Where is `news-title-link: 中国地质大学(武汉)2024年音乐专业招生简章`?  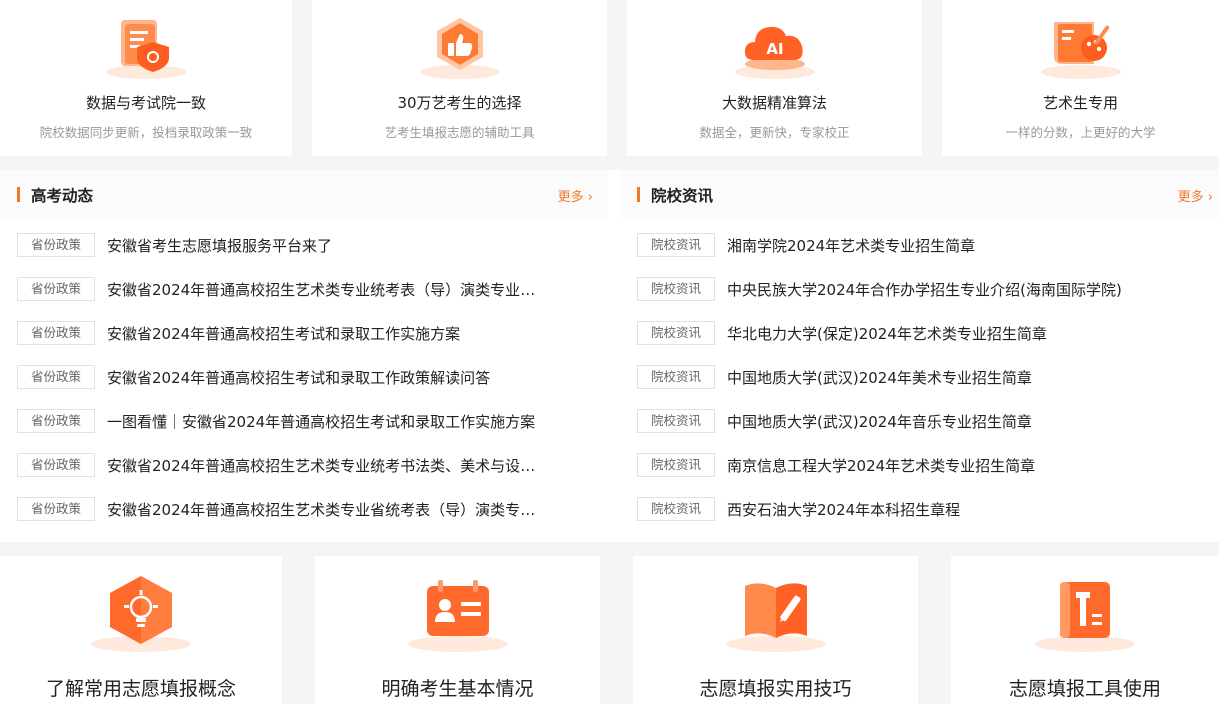 news-title-link: 中国地质大学(武汉)2024年音乐专业招生简章 is located at coordinates (947, 421).